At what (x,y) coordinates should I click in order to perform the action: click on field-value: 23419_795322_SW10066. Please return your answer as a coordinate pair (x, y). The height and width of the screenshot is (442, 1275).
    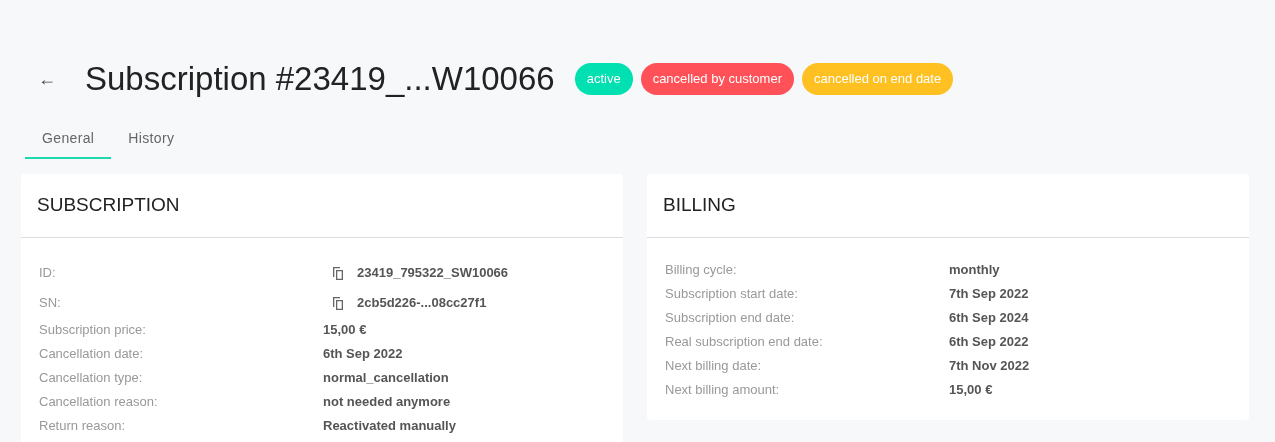
    Looking at the image, I should click on (433, 273).